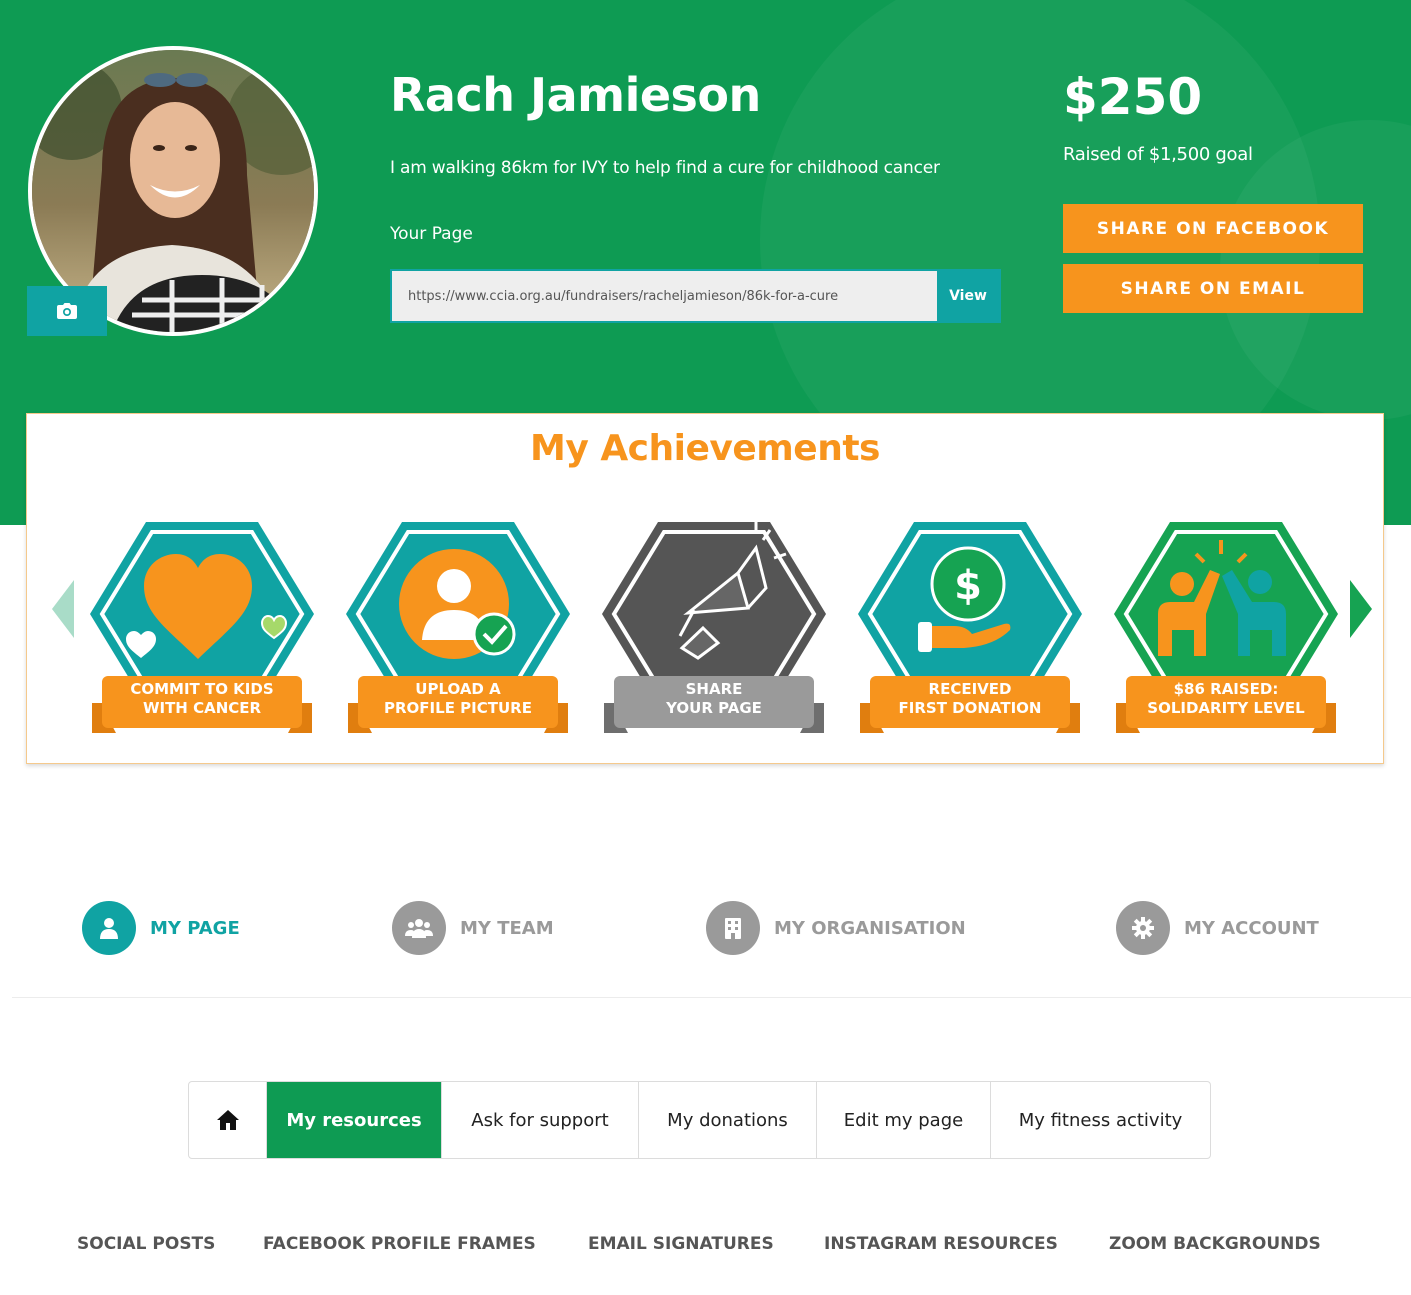 The image size is (1411, 1295). I want to click on carousel-prev-arrow-icon, so click(63, 609).